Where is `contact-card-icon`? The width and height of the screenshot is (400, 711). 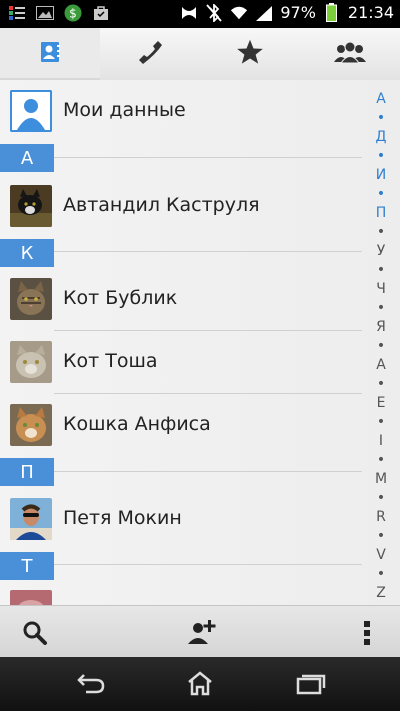 contact-card-icon is located at coordinates (50, 54).